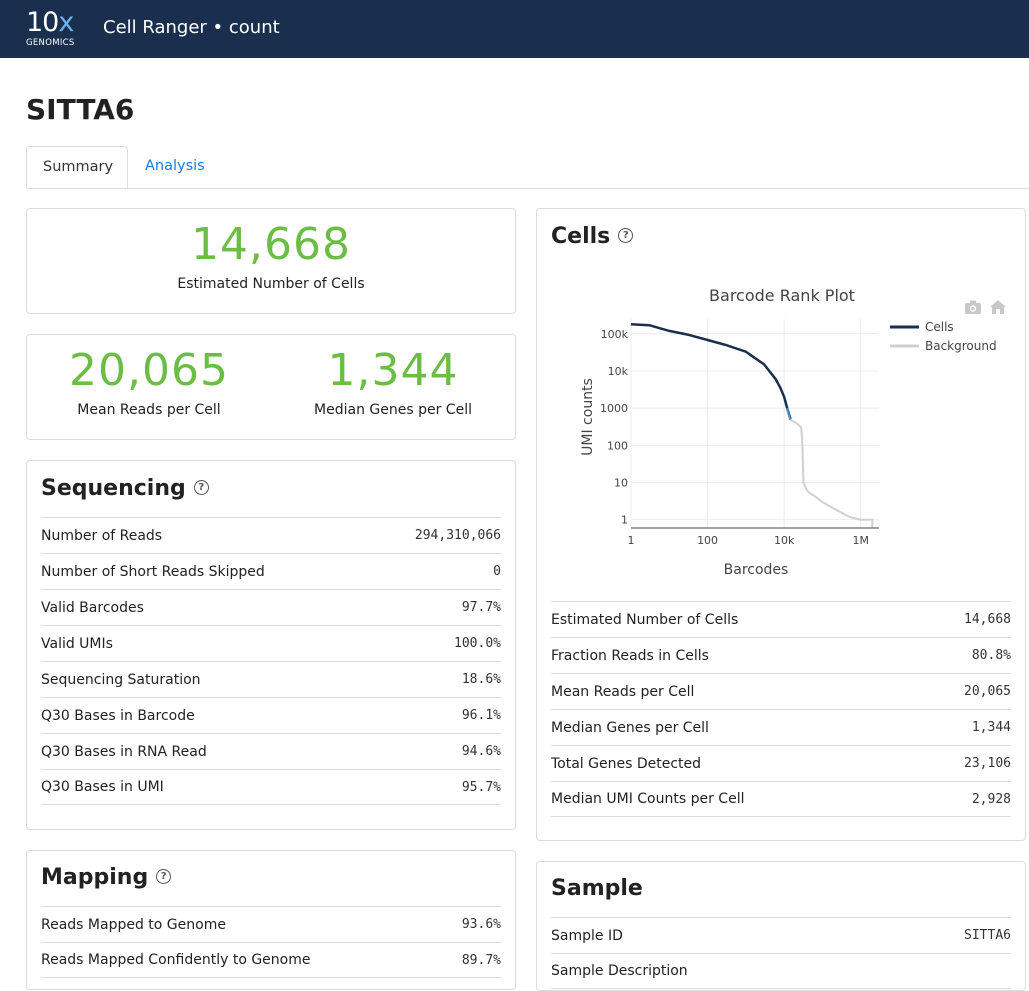 This screenshot has width=1029, height=991. What do you see at coordinates (615, 334) in the screenshot?
I see `y-tick-label: 100k` at bounding box center [615, 334].